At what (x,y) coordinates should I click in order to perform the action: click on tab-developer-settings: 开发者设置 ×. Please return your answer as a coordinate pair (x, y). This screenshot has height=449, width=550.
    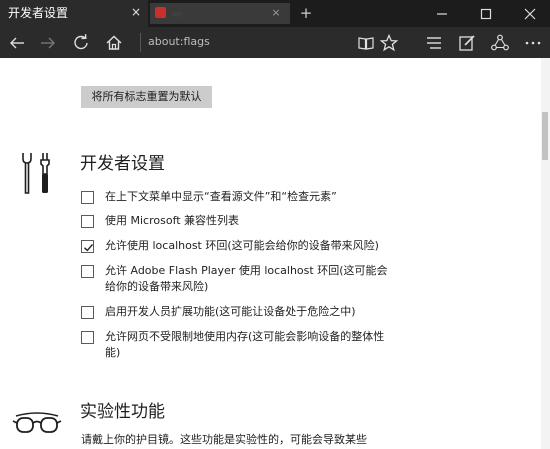
    Looking at the image, I should click on (74, 13).